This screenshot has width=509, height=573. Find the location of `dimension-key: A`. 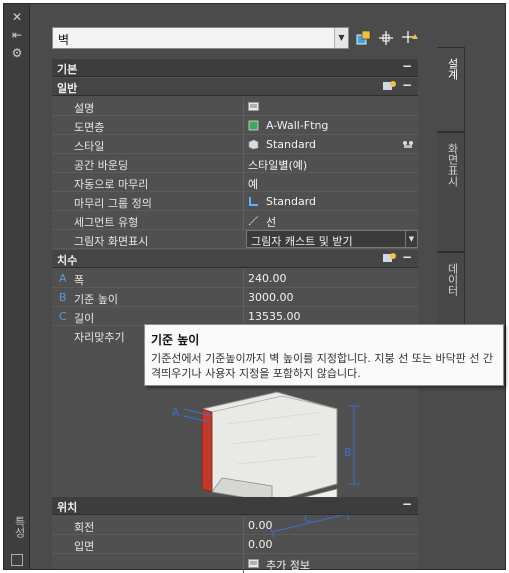

dimension-key: A is located at coordinates (63, 278).